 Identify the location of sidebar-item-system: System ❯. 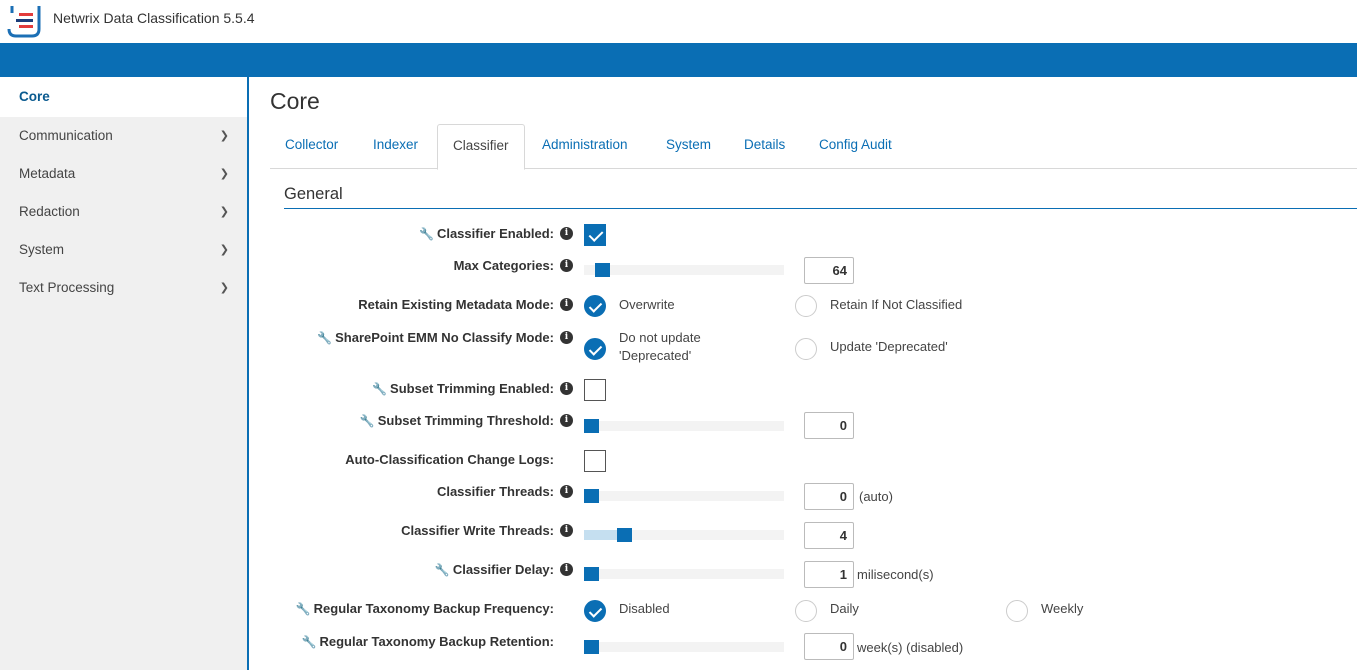
(123, 250).